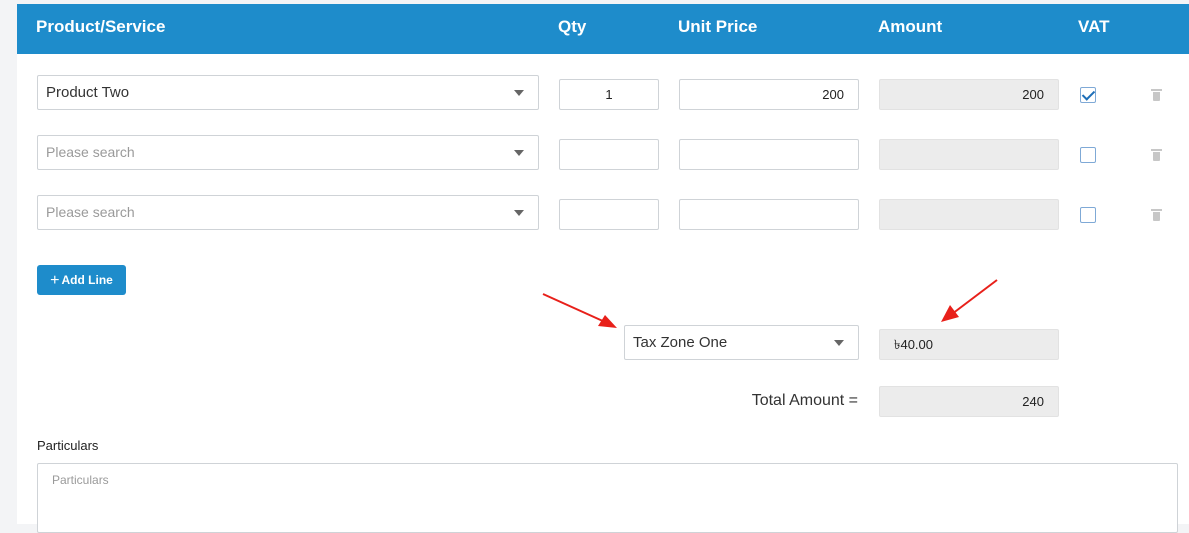 This screenshot has height=533, width=1189. I want to click on column-header-vat: VAT, so click(1094, 26).